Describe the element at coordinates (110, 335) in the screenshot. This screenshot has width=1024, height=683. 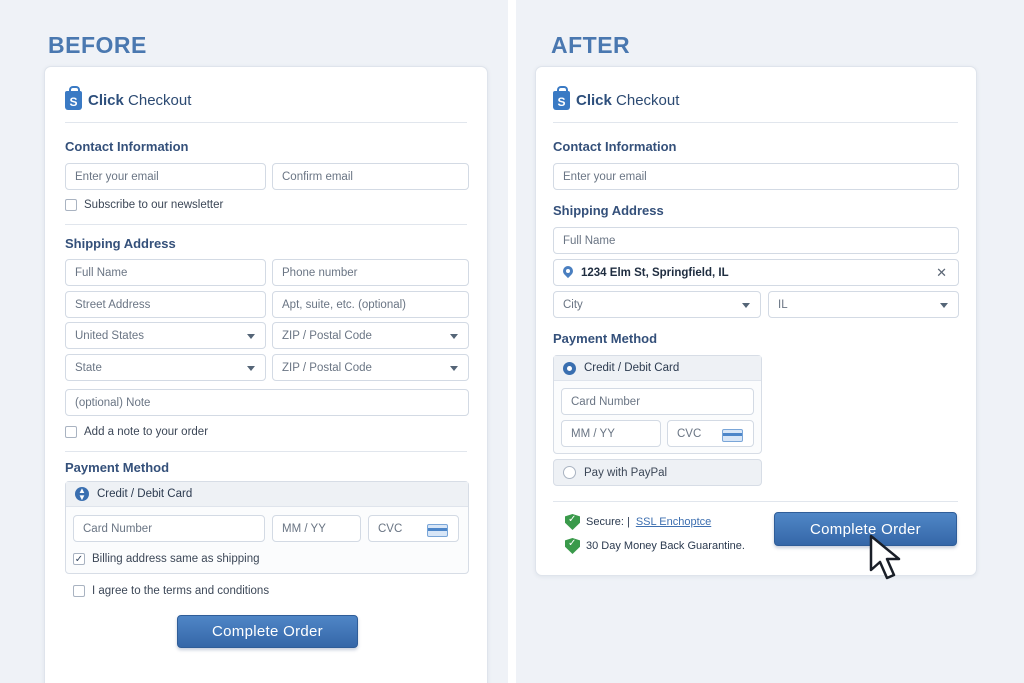
I see `country-value: United States` at that location.